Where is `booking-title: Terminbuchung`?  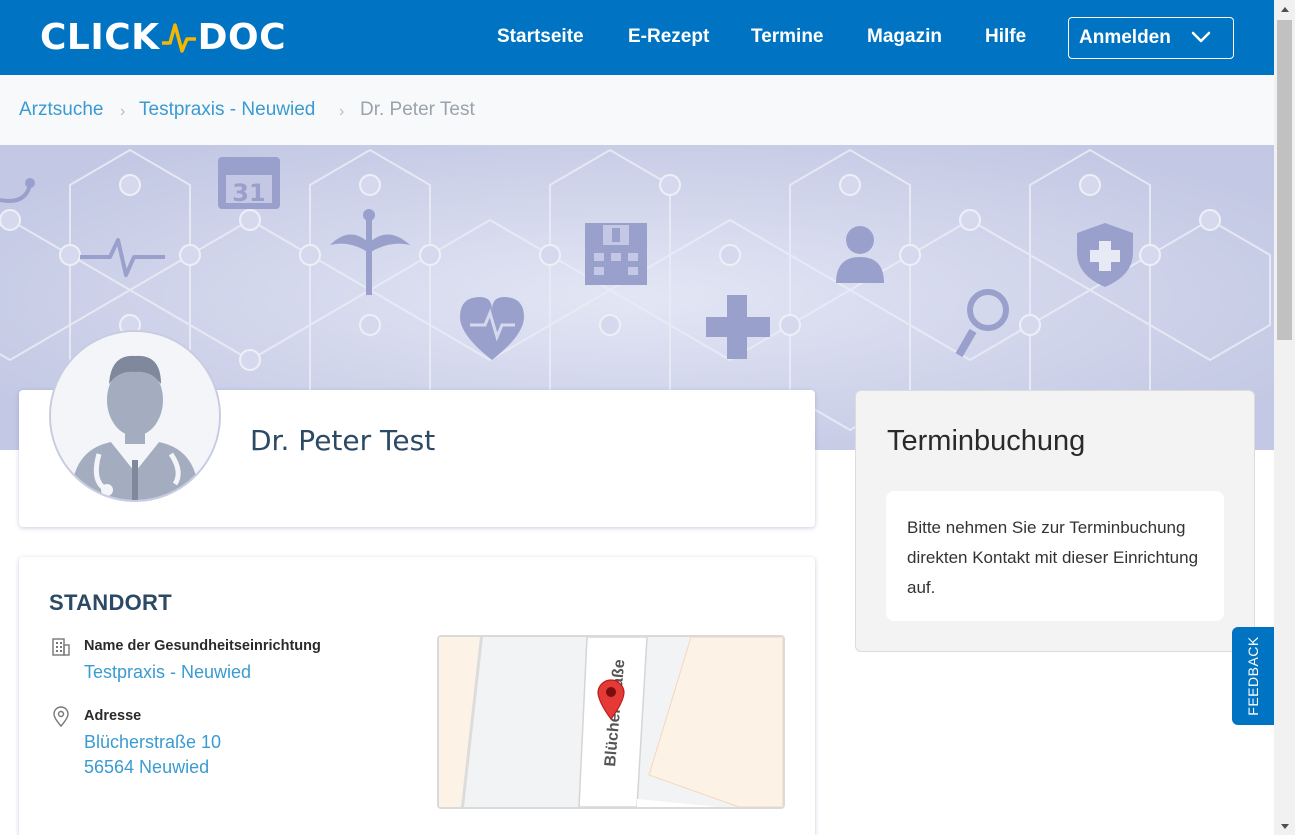
booking-title: Terminbuchung is located at coordinates (986, 441).